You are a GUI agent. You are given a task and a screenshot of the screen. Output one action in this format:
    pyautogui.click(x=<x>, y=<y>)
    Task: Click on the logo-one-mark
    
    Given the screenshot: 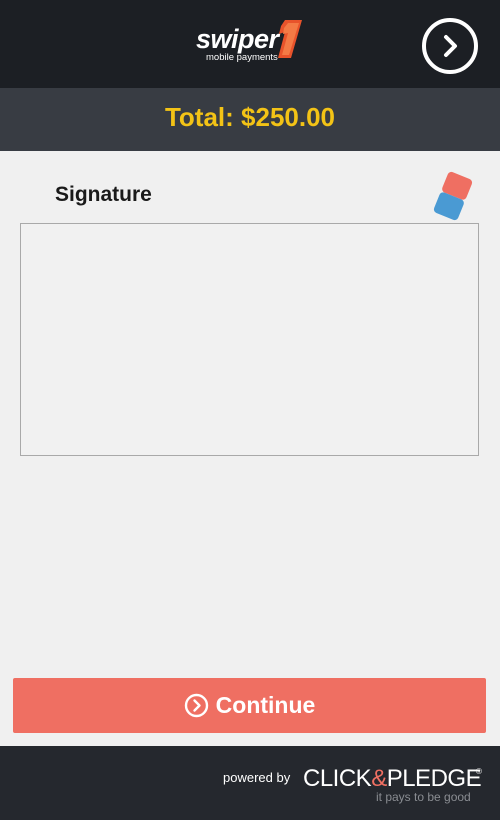 What is the action you would take?
    pyautogui.click(x=290, y=39)
    